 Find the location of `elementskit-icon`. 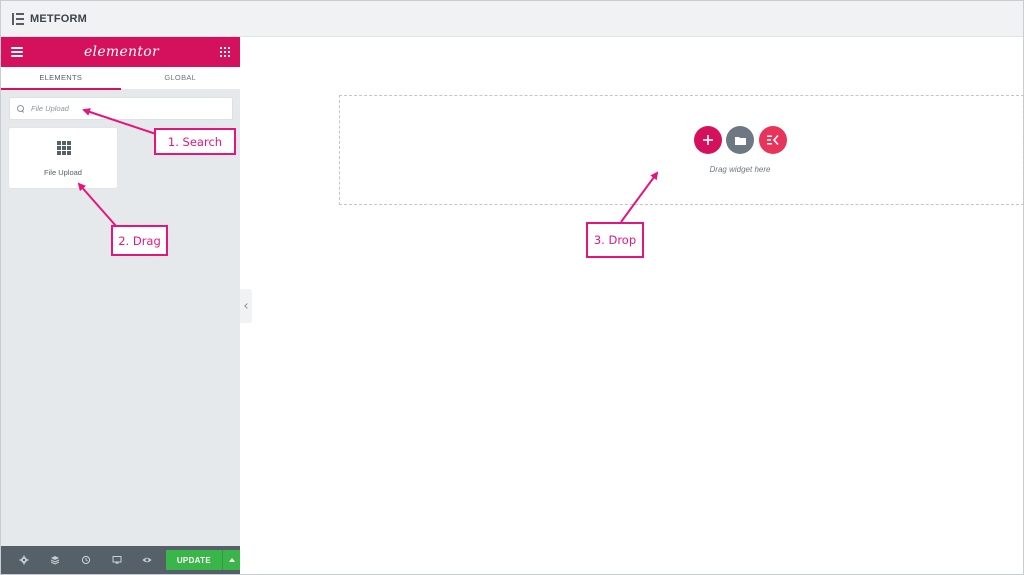

elementskit-icon is located at coordinates (773, 140).